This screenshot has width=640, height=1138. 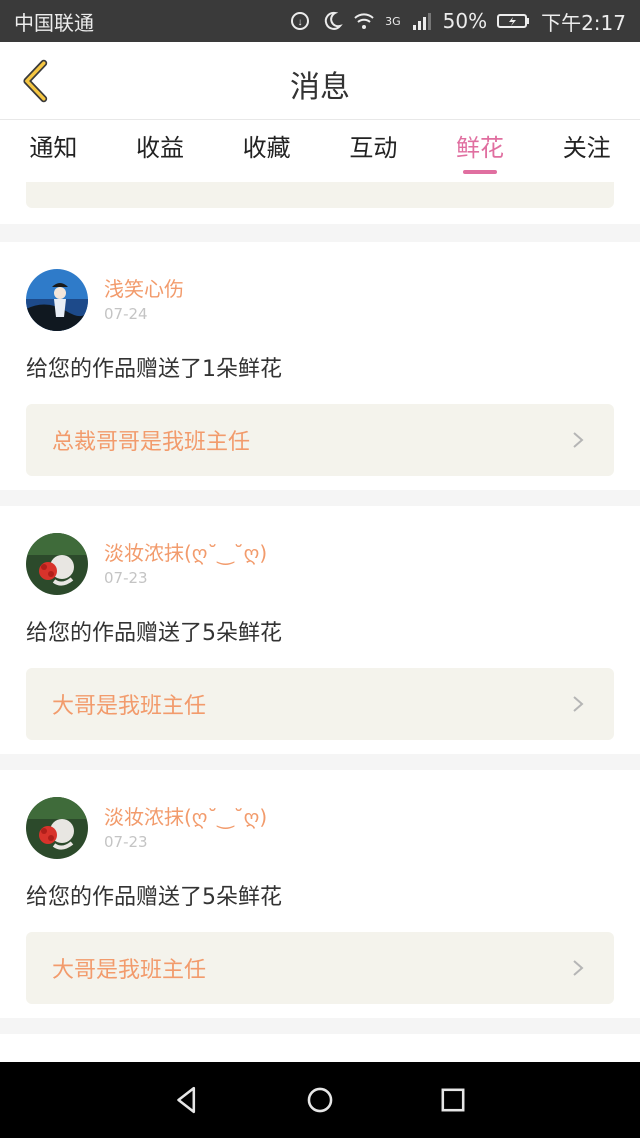 What do you see at coordinates (332, 21) in the screenshot?
I see `moon-icon` at bounding box center [332, 21].